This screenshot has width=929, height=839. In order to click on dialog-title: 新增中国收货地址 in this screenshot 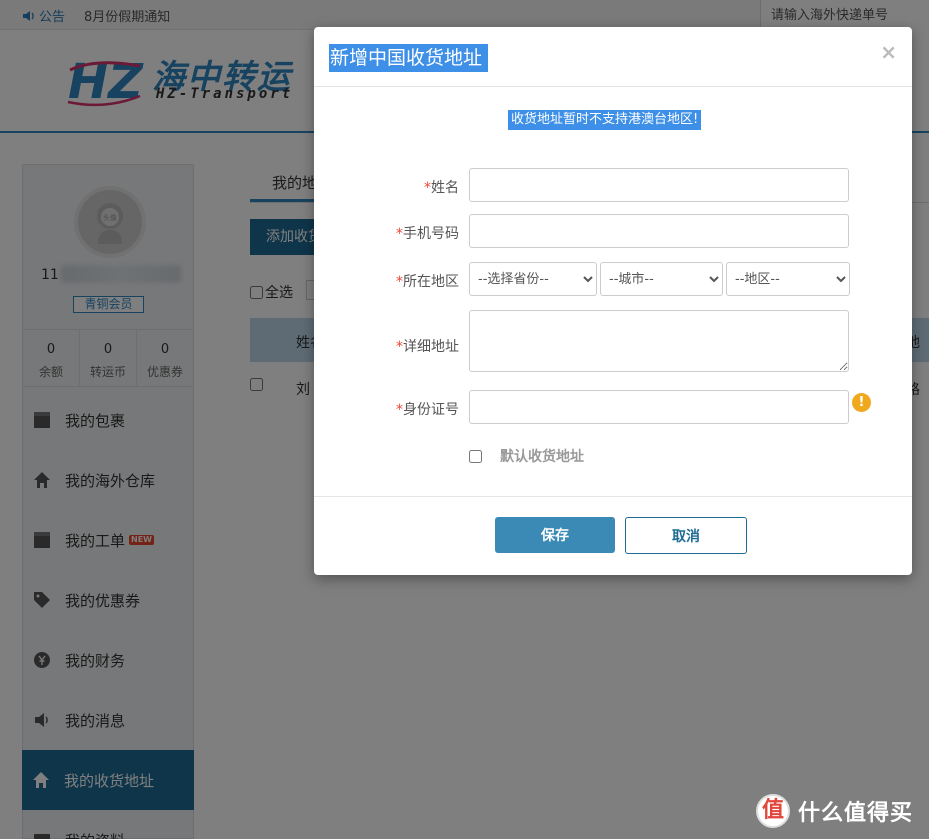, I will do `click(408, 58)`.